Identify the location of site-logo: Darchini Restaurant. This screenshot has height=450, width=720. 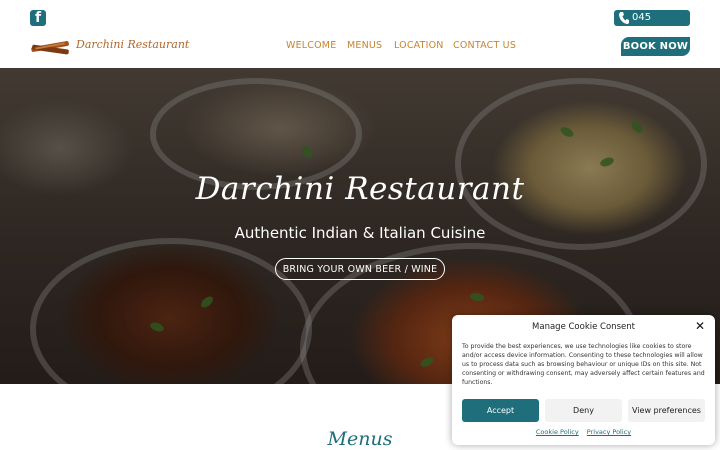
(109, 47).